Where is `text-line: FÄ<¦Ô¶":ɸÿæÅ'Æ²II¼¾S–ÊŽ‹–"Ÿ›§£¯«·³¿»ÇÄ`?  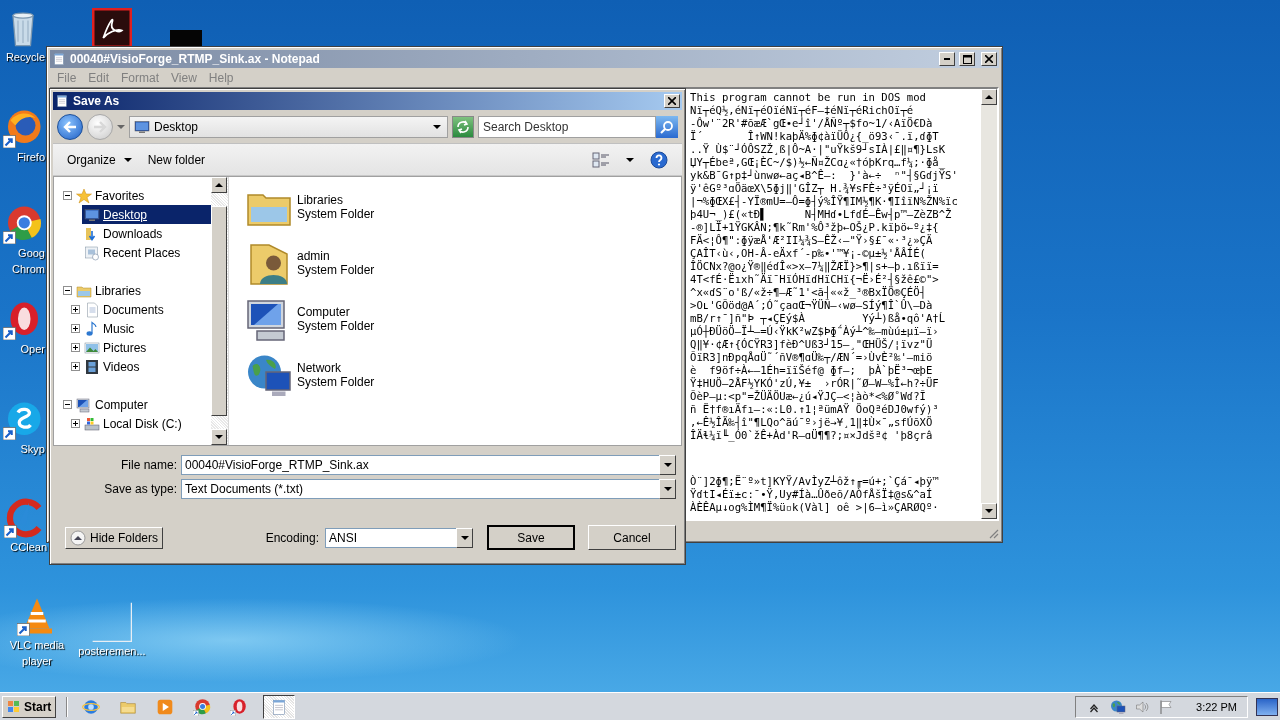
text-line: FÄ<¦Ô¶":ɸÿæÅ'Æ²II¼¾S–ÊŽ‹–"Ÿ›§£¯«·³¿»ÇÄ is located at coordinates (811, 240).